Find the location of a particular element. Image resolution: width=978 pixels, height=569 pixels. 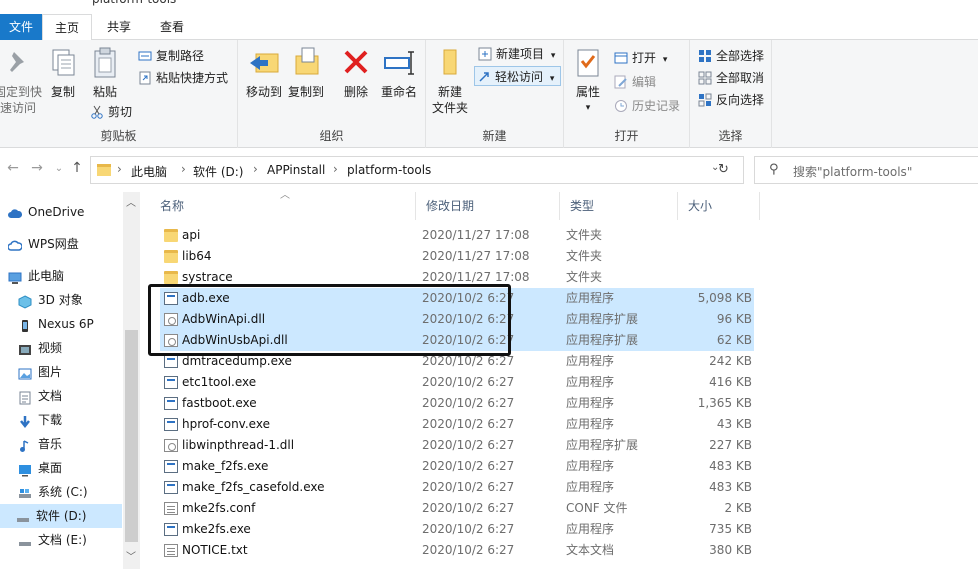

copy-button: 复制 is located at coordinates (63, 73).